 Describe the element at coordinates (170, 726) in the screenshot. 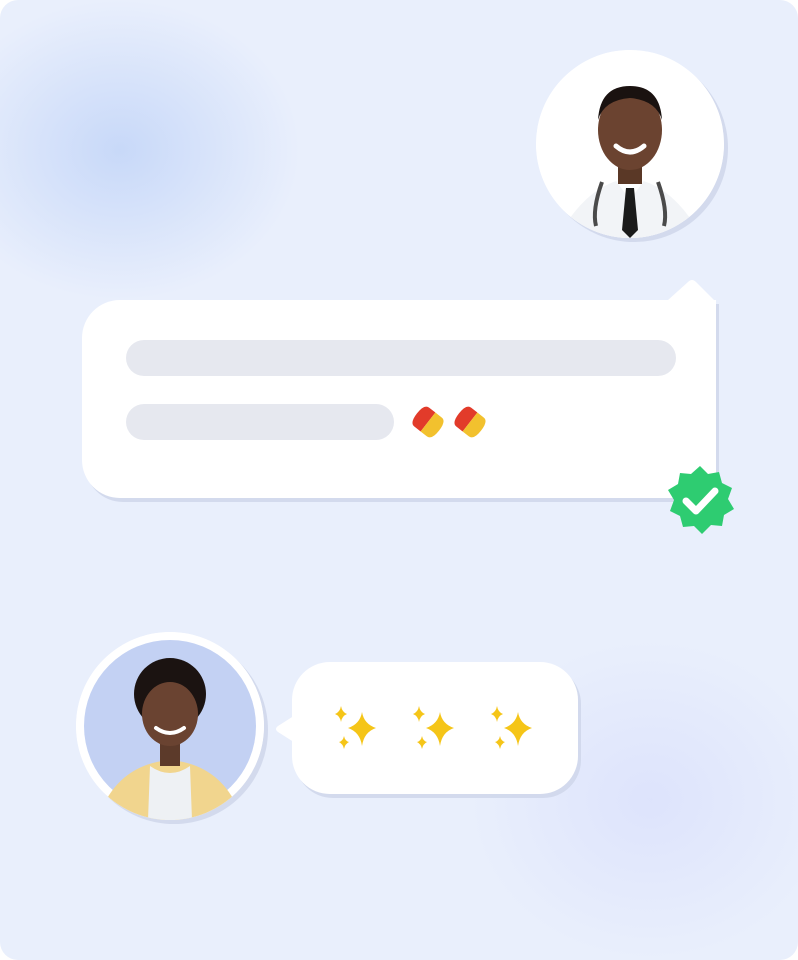

I see `patient-avatar` at that location.